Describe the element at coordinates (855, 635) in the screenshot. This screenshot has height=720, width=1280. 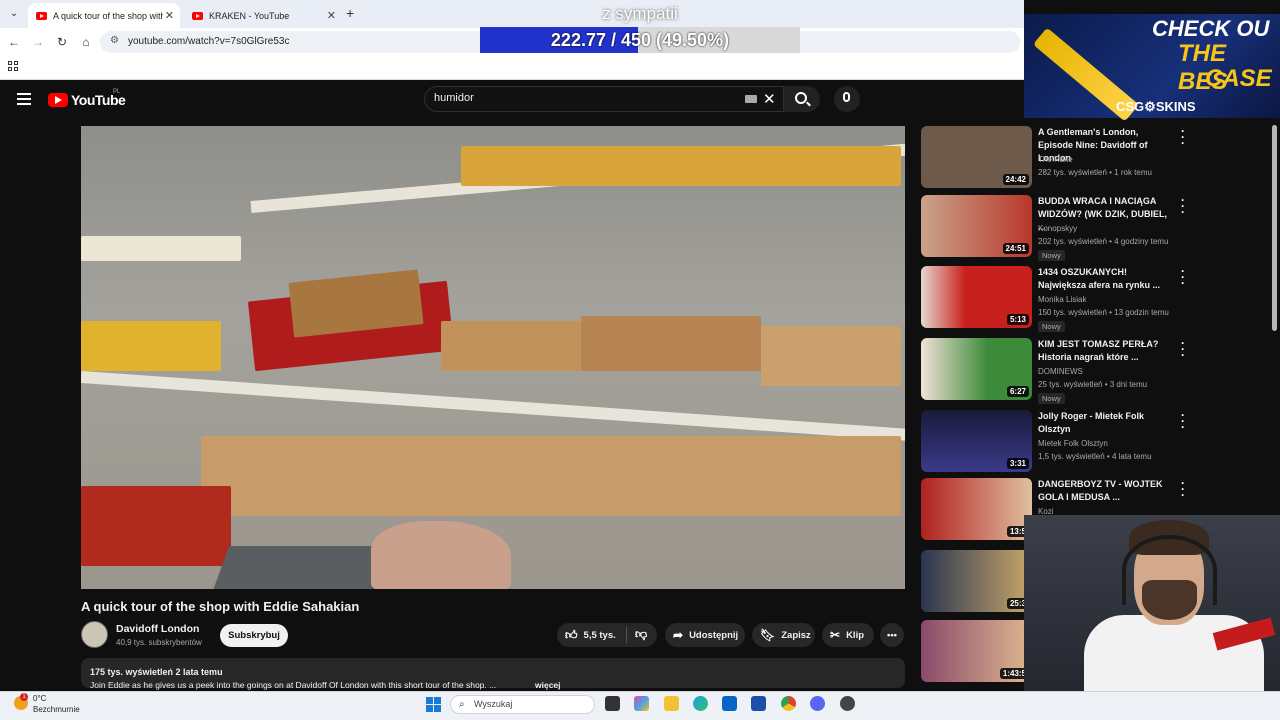
I see `clip-label: Klip` at that location.